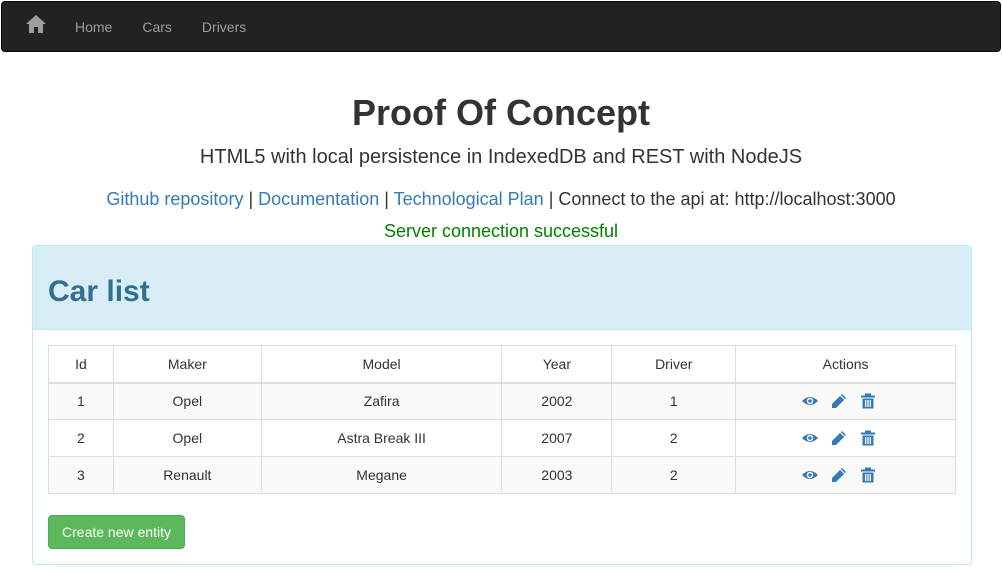  I want to click on table-row: 2 Opel Astra Break III 2007 2, so click(502, 438).